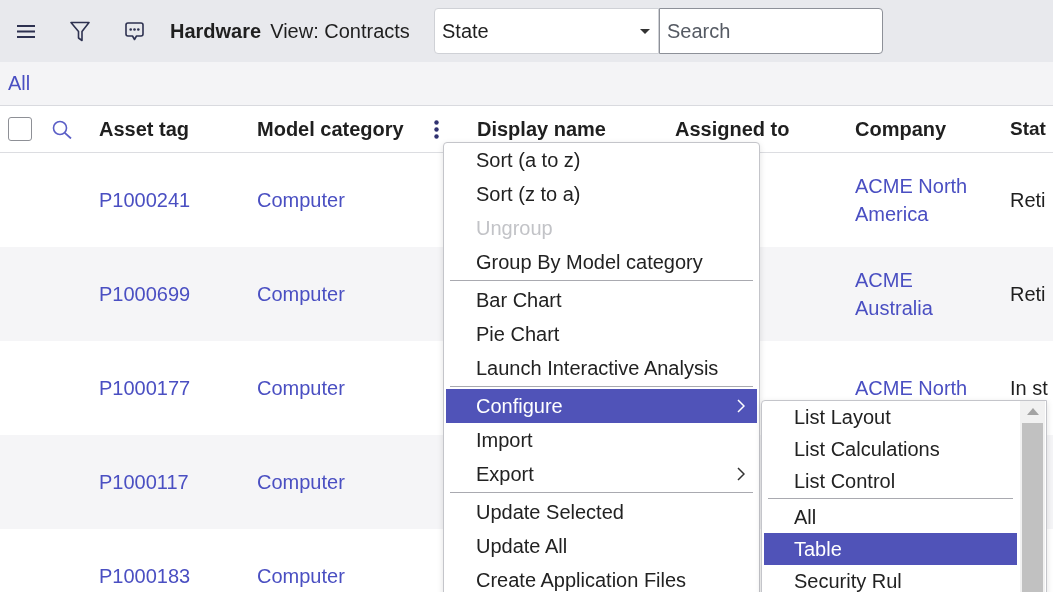 The image size is (1053, 592). I want to click on company-link: ACME North America, so click(917, 200).